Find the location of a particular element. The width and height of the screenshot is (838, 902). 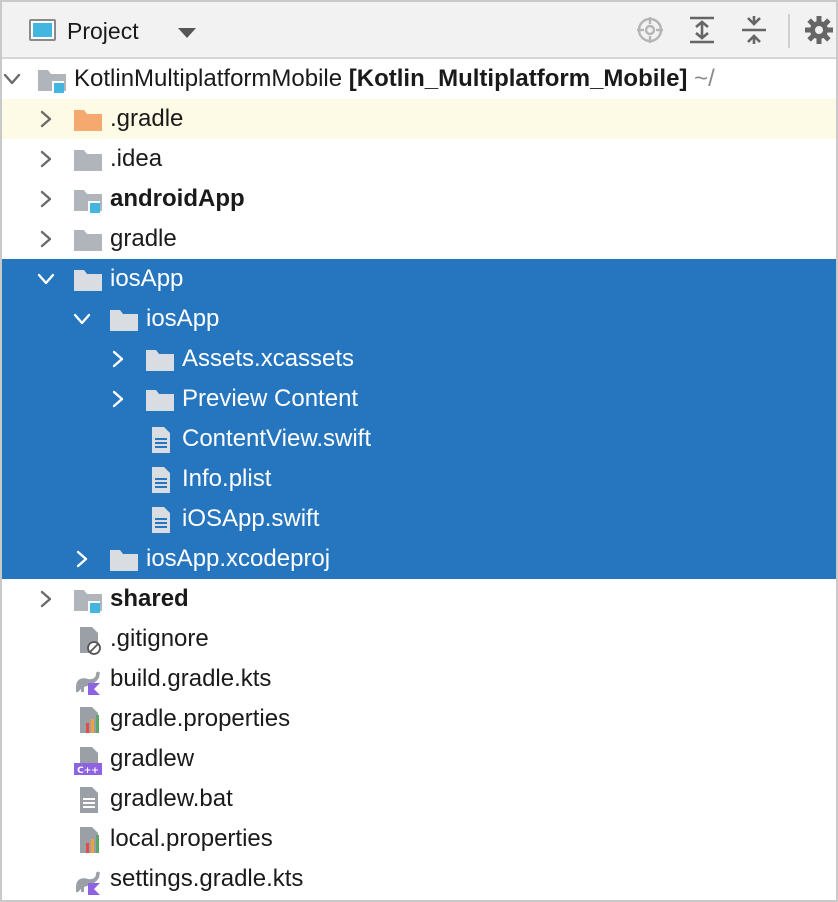

tree-item-label: local.properties is located at coordinates (191, 838).